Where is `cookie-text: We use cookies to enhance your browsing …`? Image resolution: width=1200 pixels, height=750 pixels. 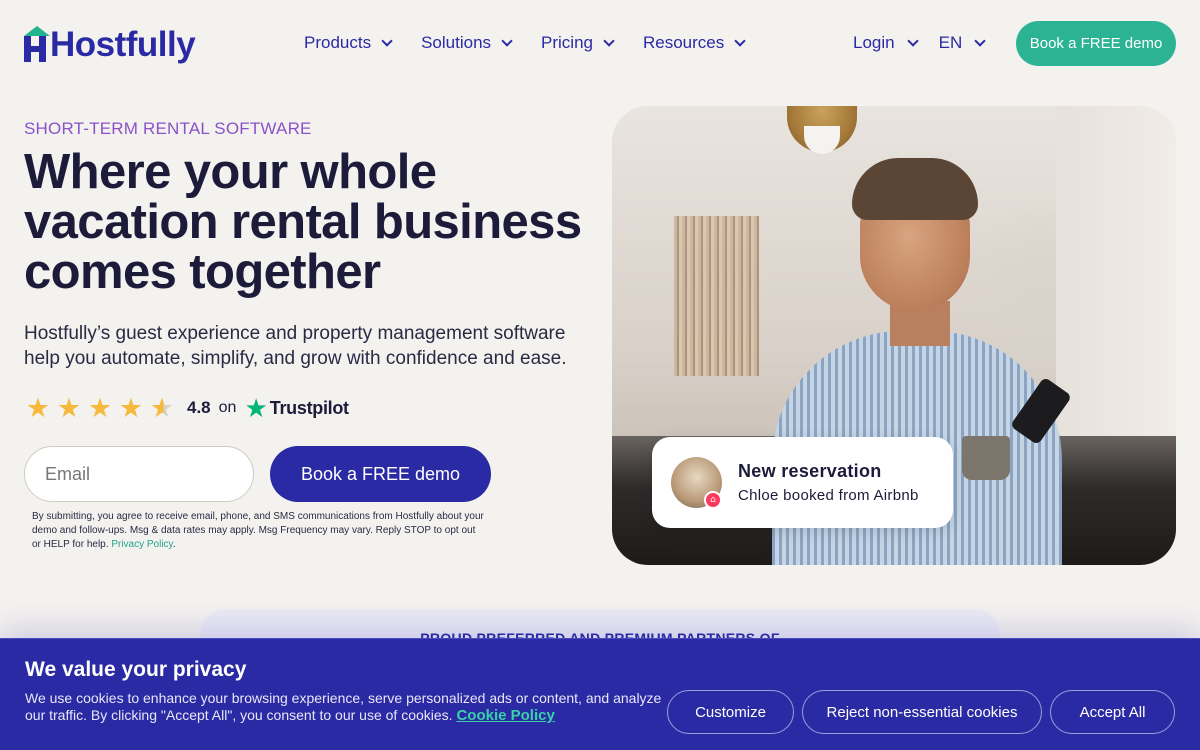 cookie-text: We use cookies to enhance your browsing … is located at coordinates (345, 707).